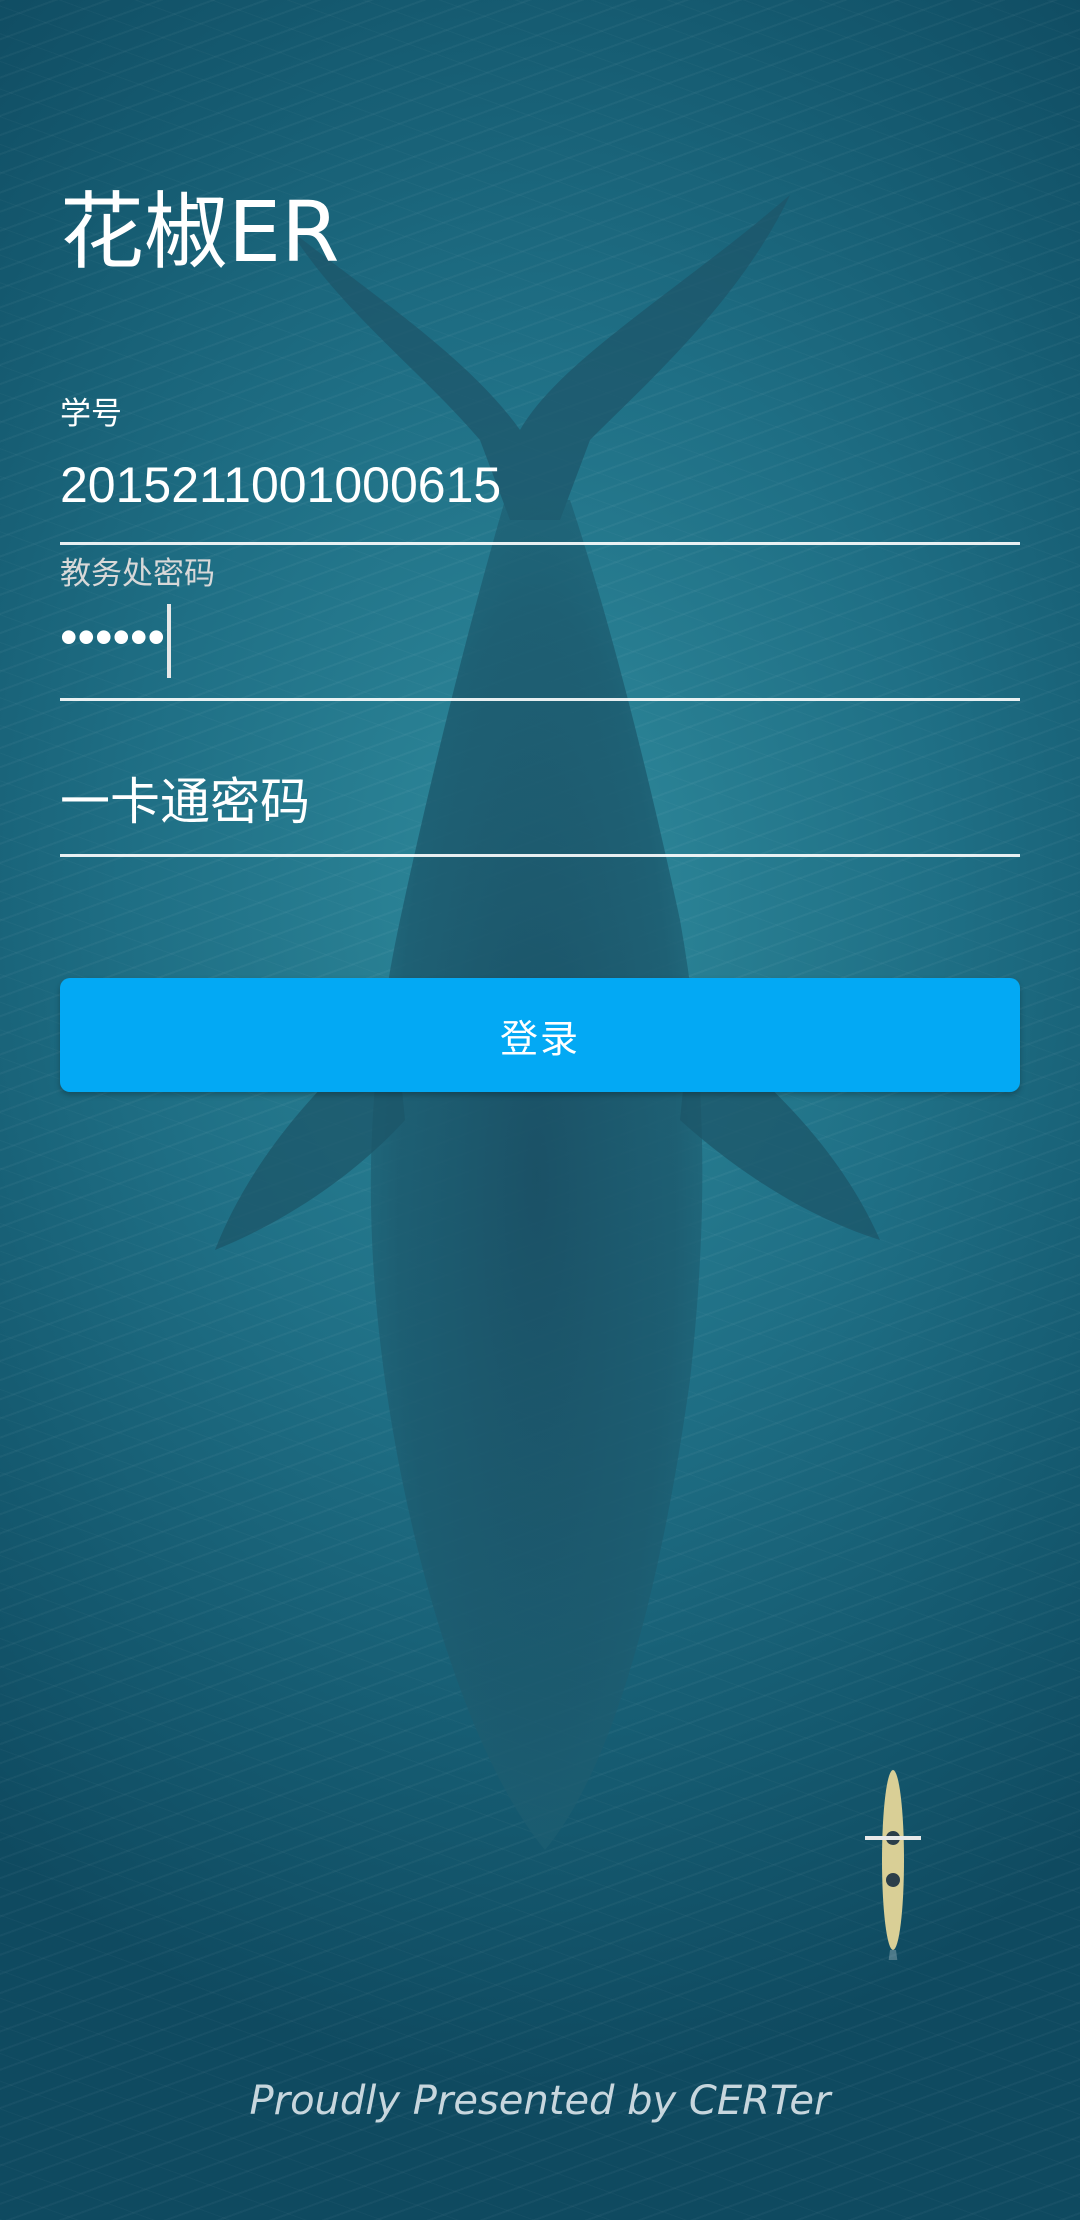  I want to click on card-password-input: 一卡通密码, so click(185, 798).